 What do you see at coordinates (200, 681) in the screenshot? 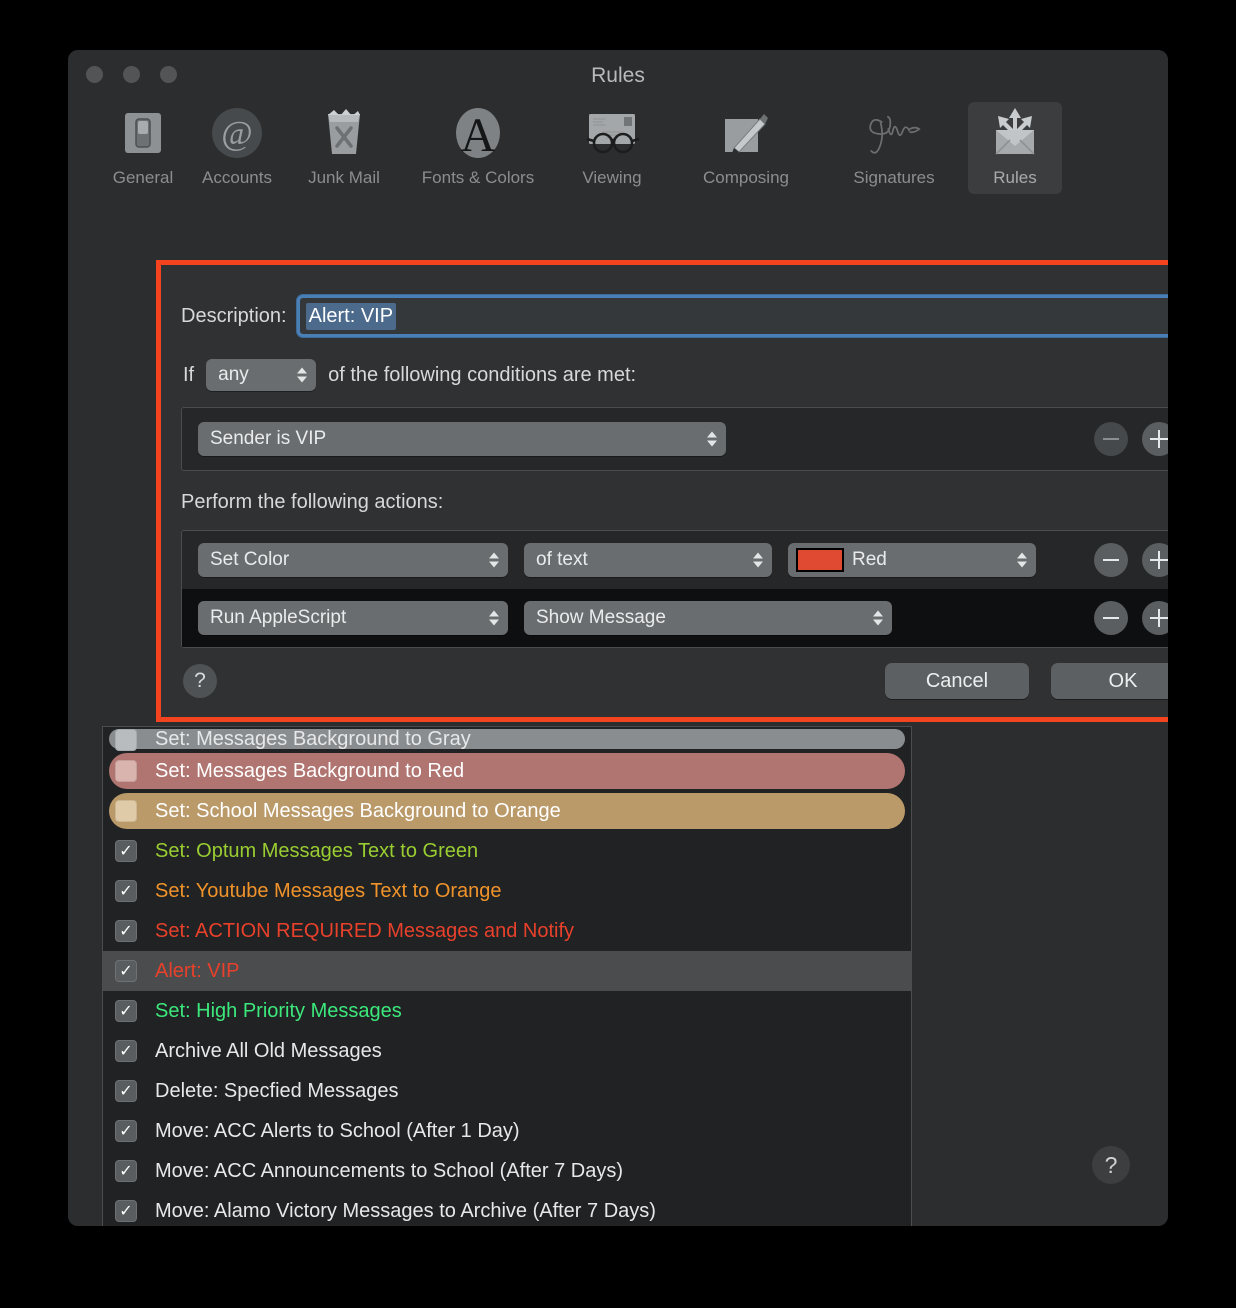
I see `sheet-help-button: ?` at bounding box center [200, 681].